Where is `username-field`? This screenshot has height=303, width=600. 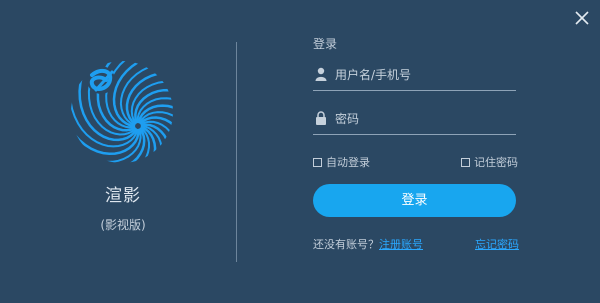
username-field is located at coordinates (414, 77).